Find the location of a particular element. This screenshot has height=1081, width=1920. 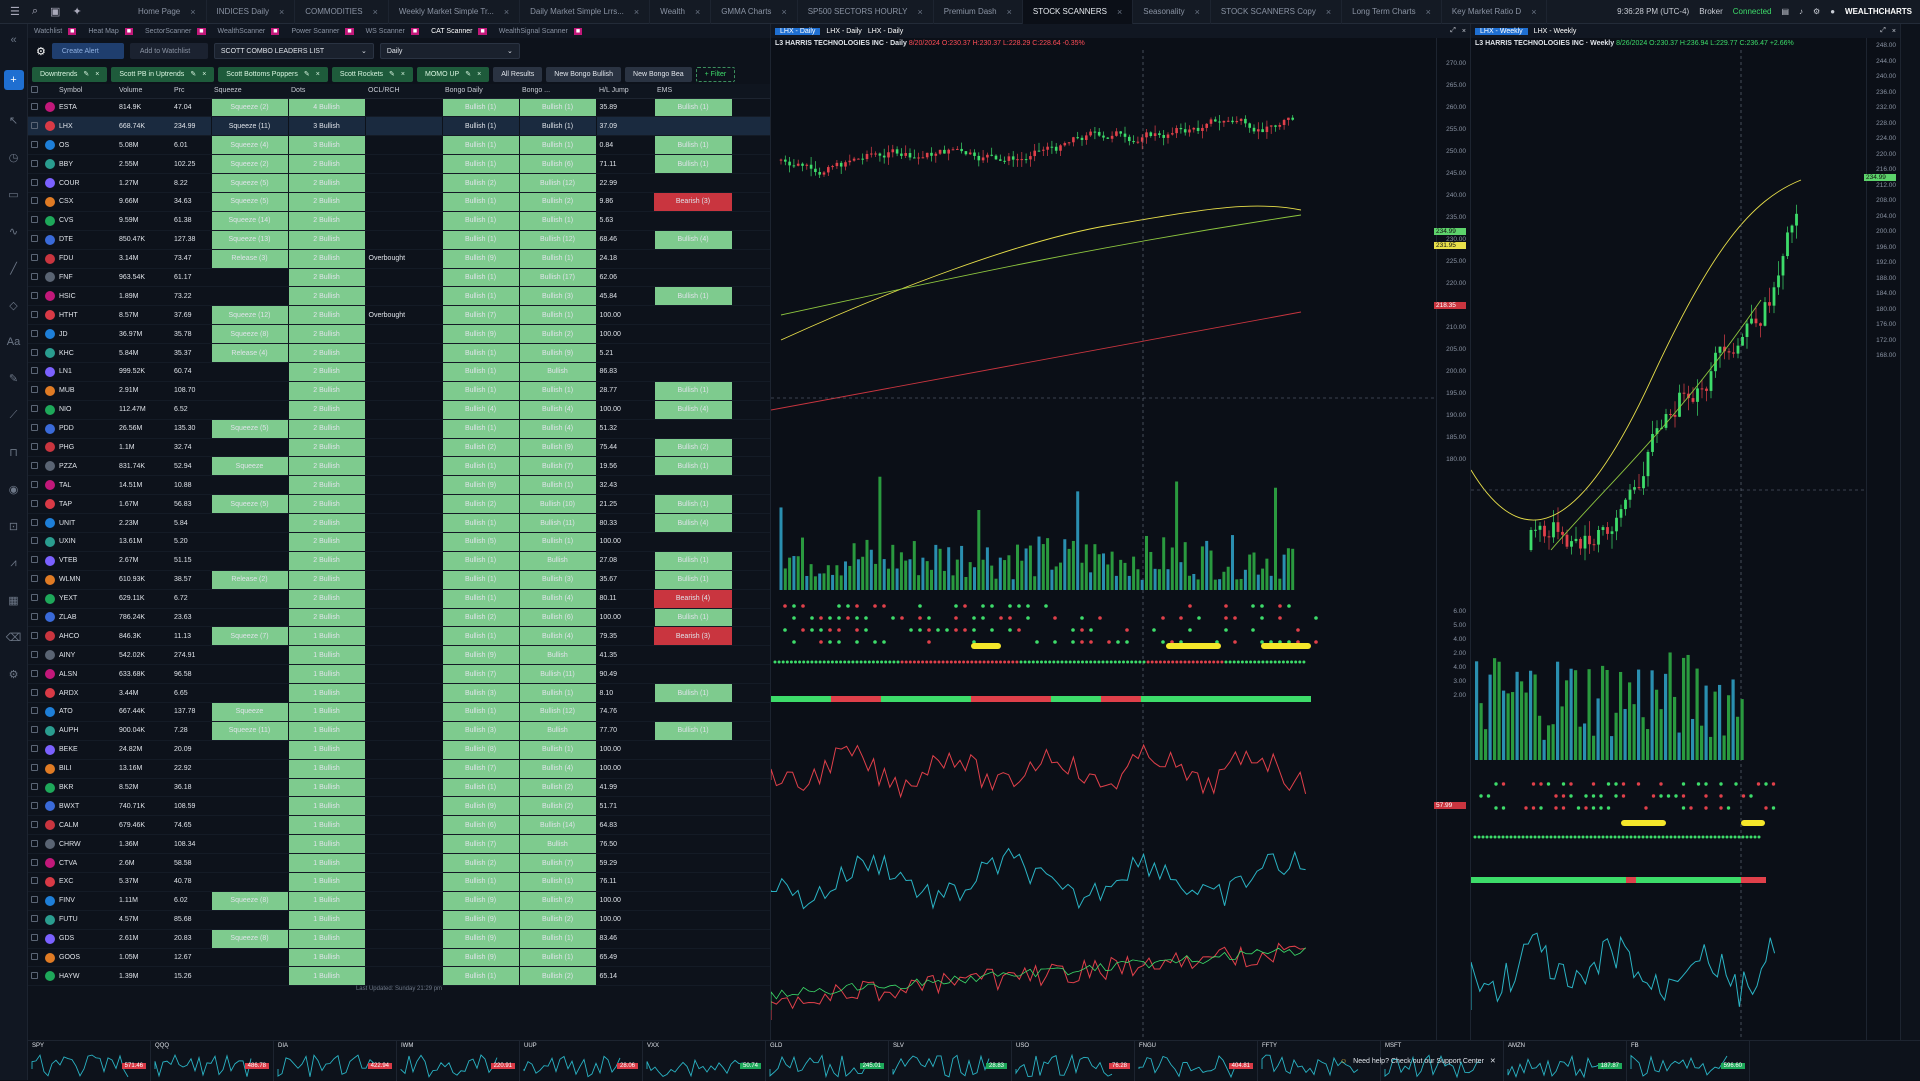

gear-icon: ⚙ is located at coordinates (1816, 11).